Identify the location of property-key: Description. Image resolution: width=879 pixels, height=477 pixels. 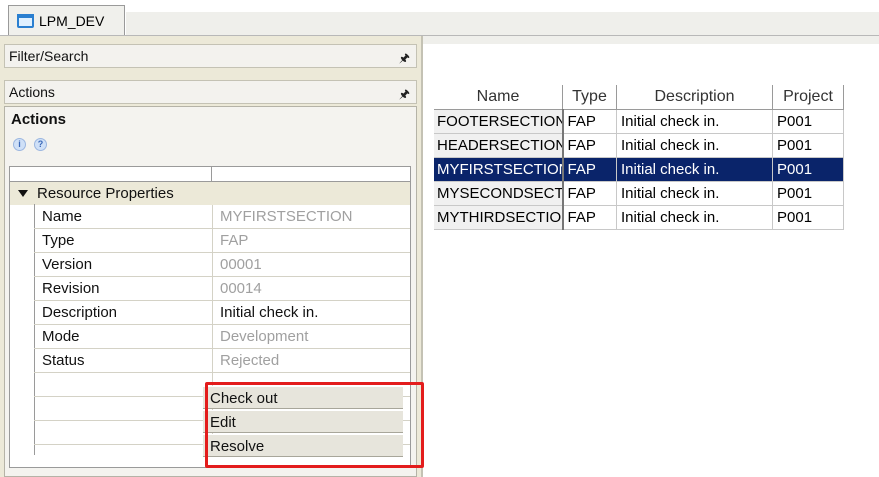
(80, 312).